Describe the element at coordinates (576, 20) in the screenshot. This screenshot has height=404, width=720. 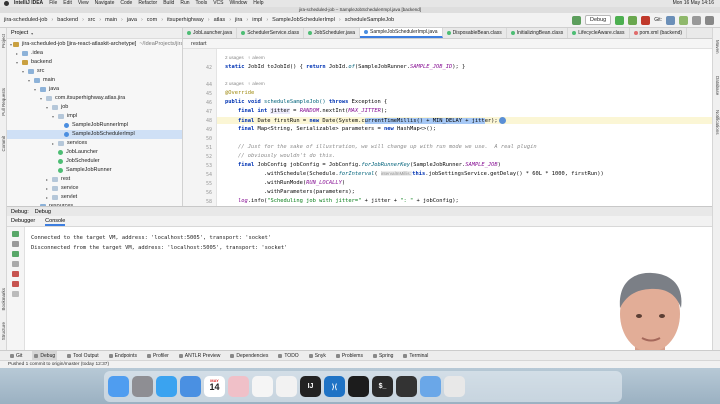
I see `hammer-icon` at that location.